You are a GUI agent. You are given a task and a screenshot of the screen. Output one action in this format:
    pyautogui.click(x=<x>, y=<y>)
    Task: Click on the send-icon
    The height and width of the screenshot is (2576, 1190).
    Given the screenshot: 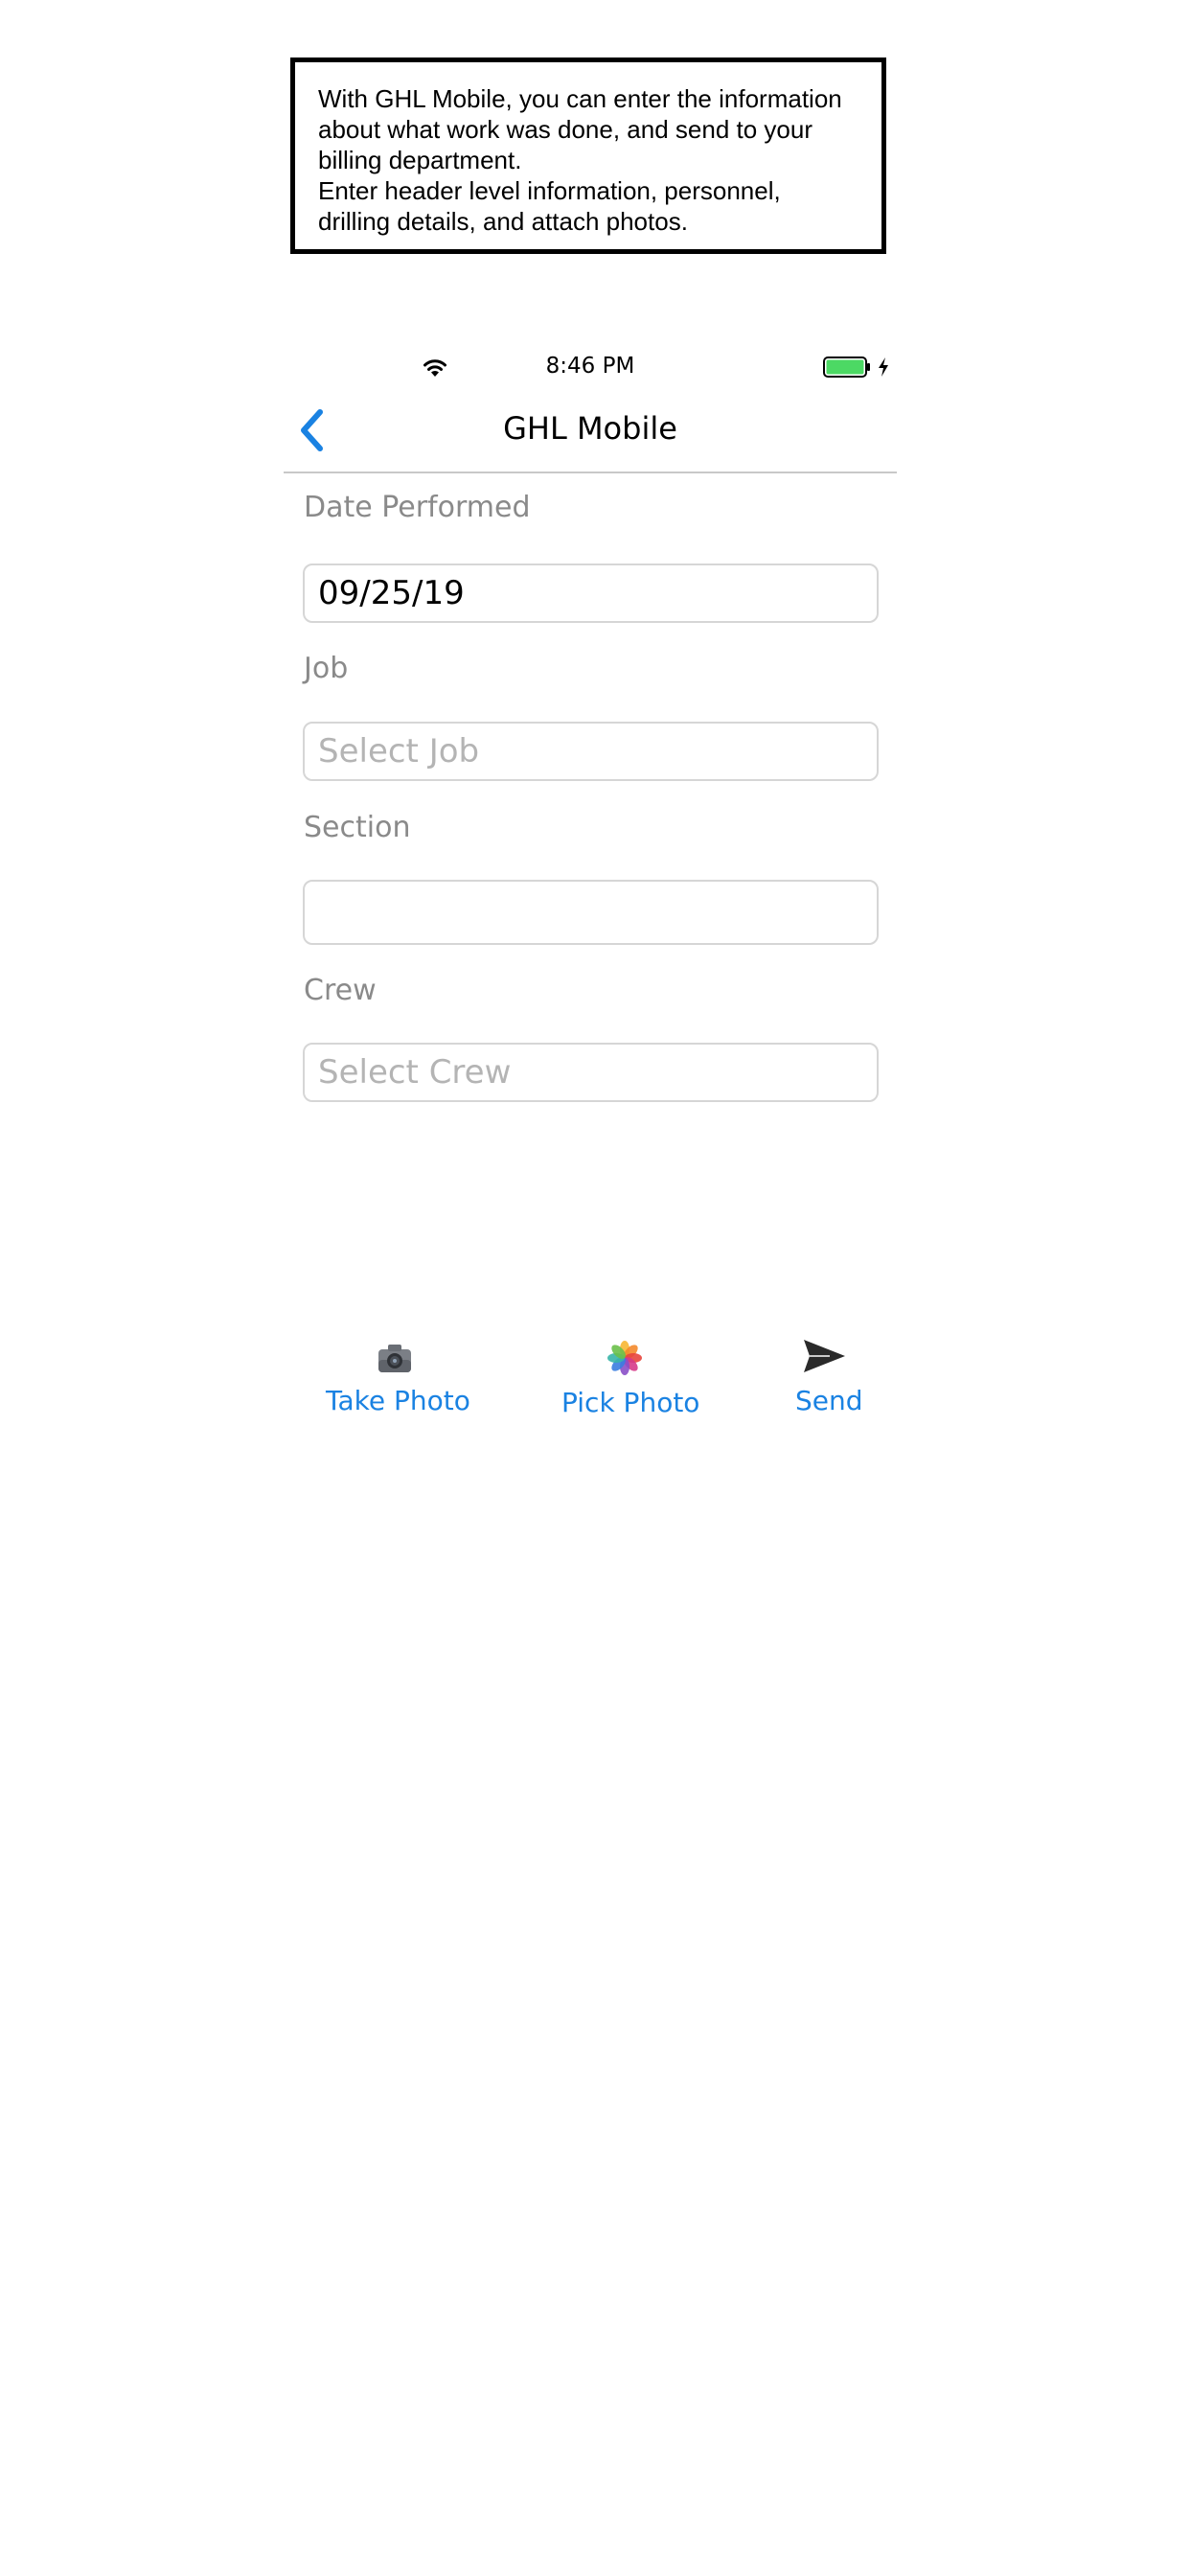 What is the action you would take?
    pyautogui.click(x=825, y=1356)
    